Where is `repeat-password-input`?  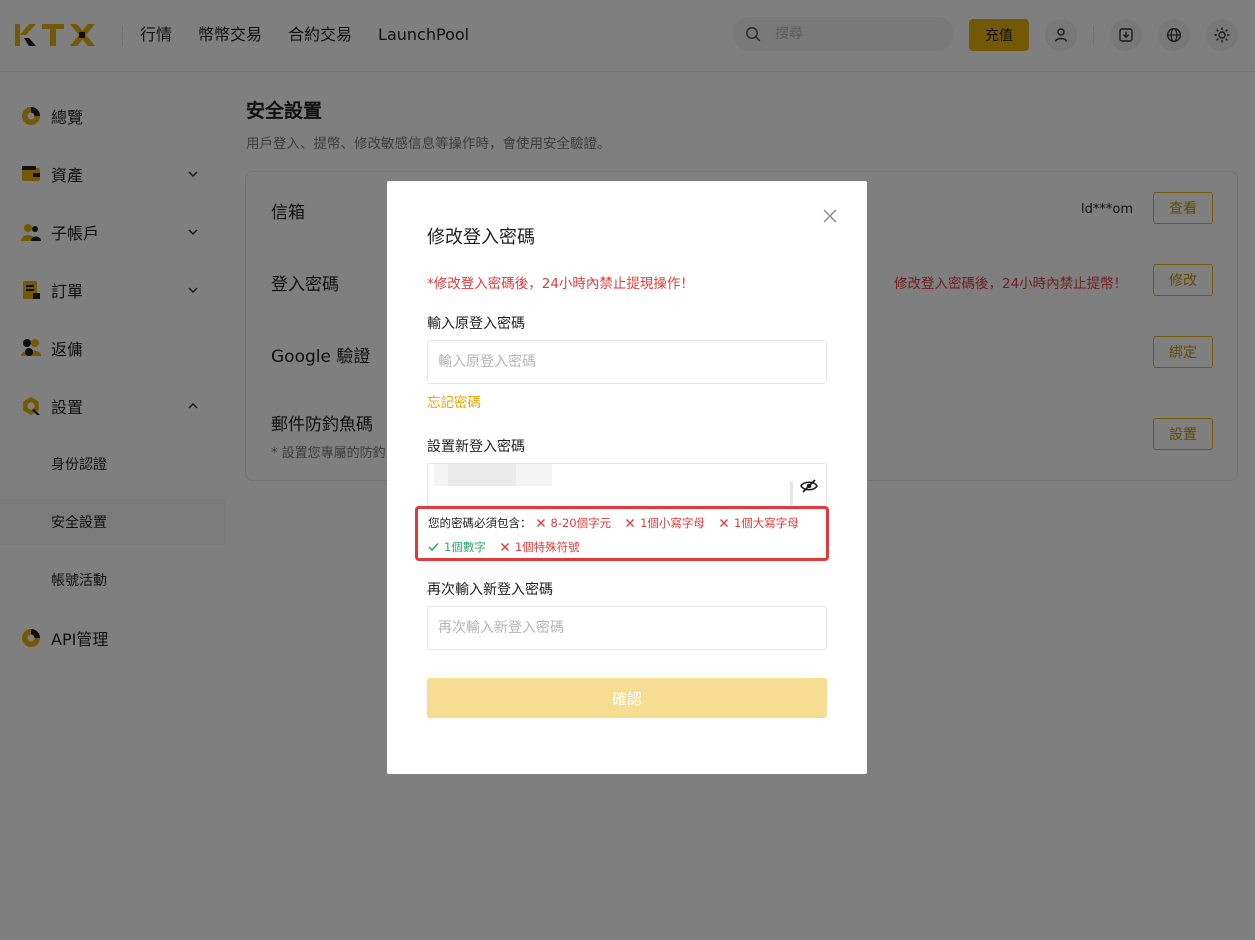 repeat-password-input is located at coordinates (627, 628).